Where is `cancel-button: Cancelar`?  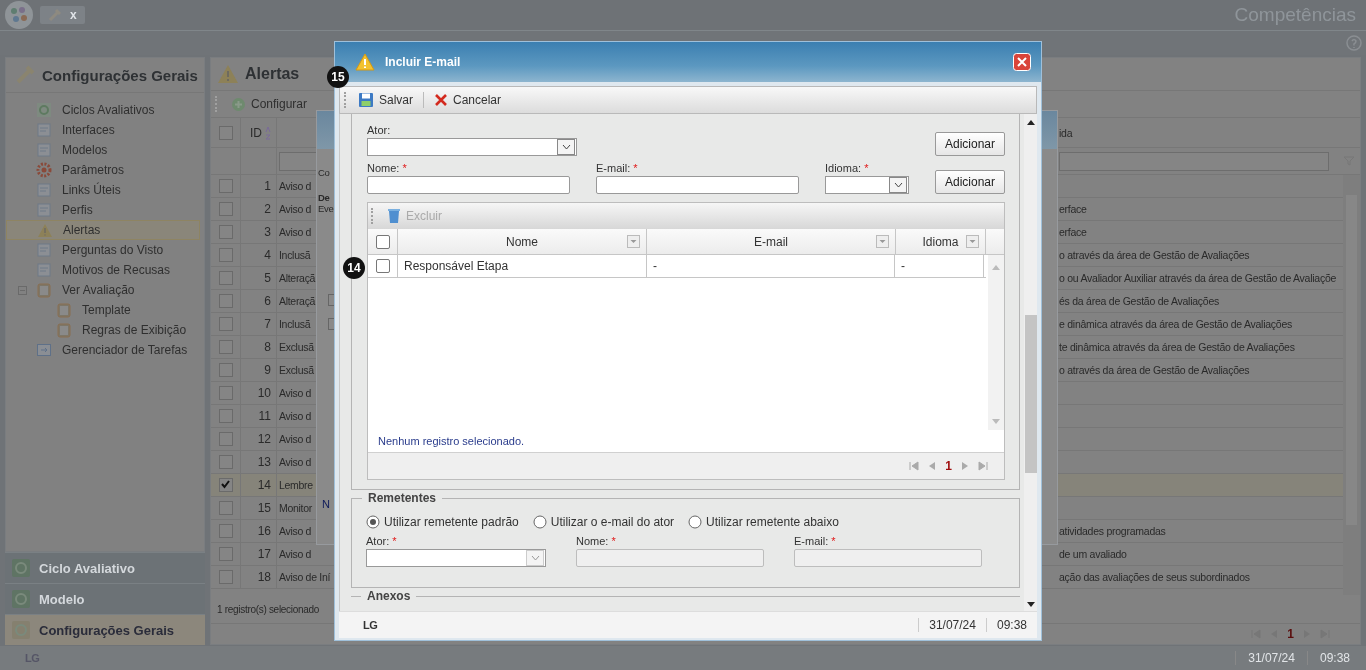 cancel-button: Cancelar is located at coordinates (468, 100).